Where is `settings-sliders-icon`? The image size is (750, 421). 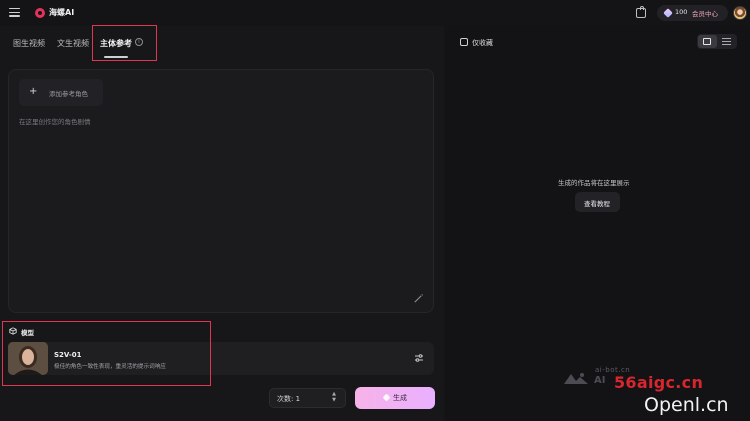
settings-sliders-icon is located at coordinates (419, 358).